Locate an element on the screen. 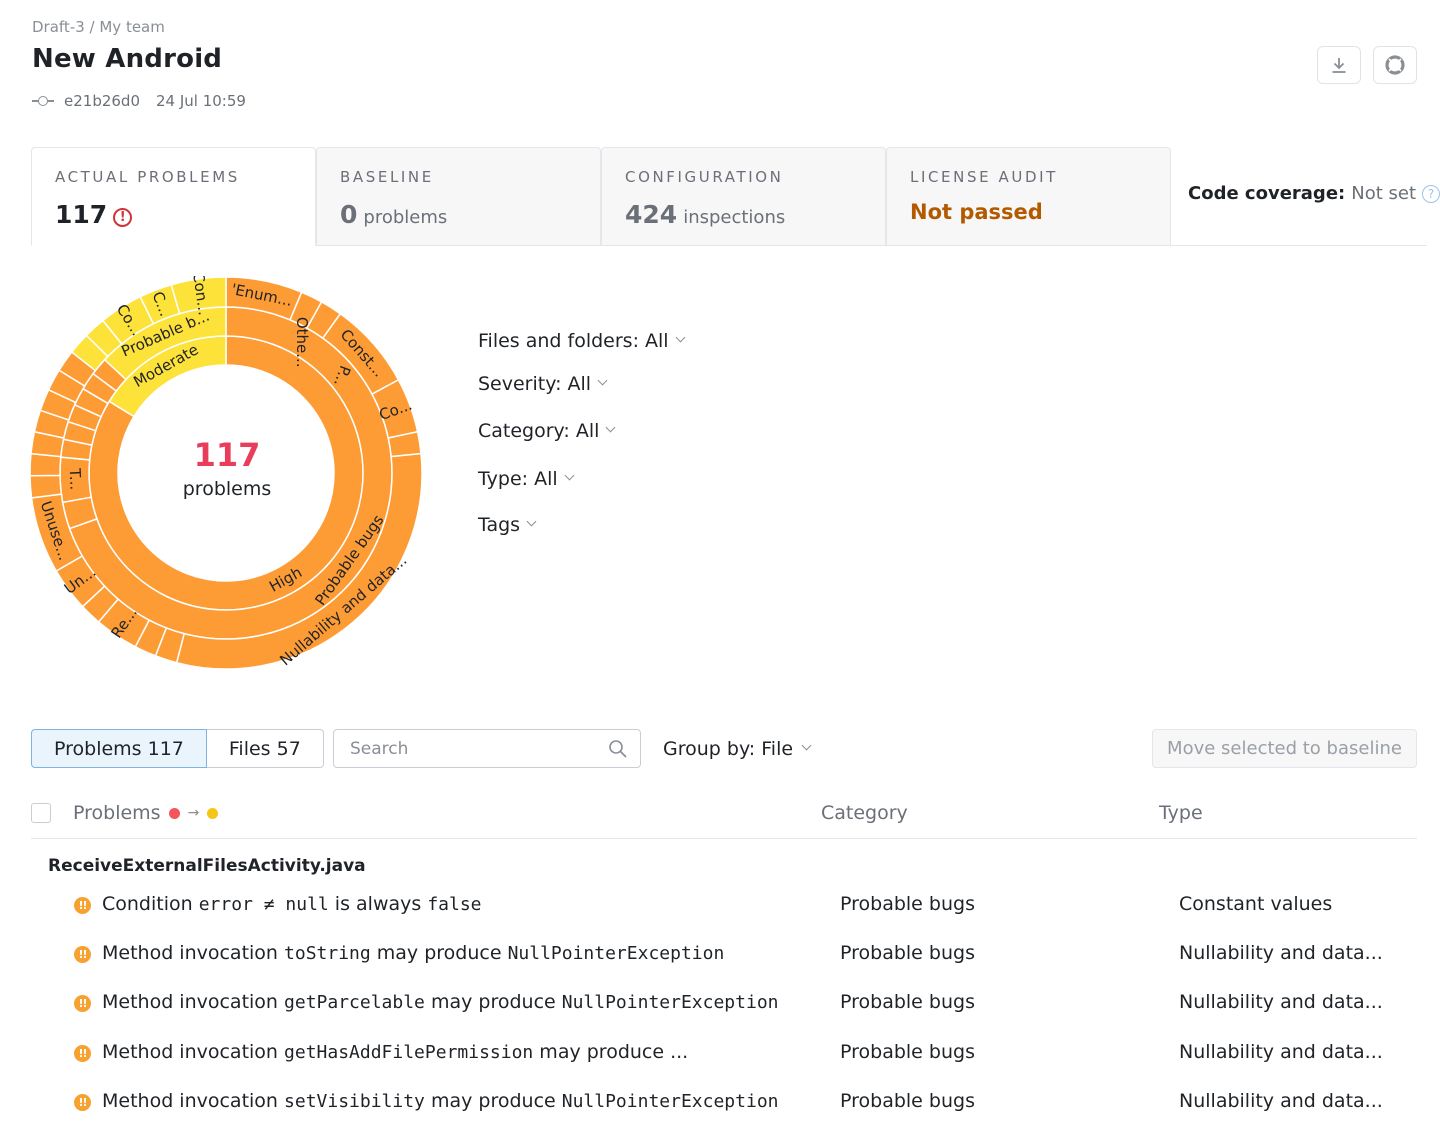 The height and width of the screenshot is (1130, 1440). view-toggle: Problems 117 Files 57 is located at coordinates (177, 748).